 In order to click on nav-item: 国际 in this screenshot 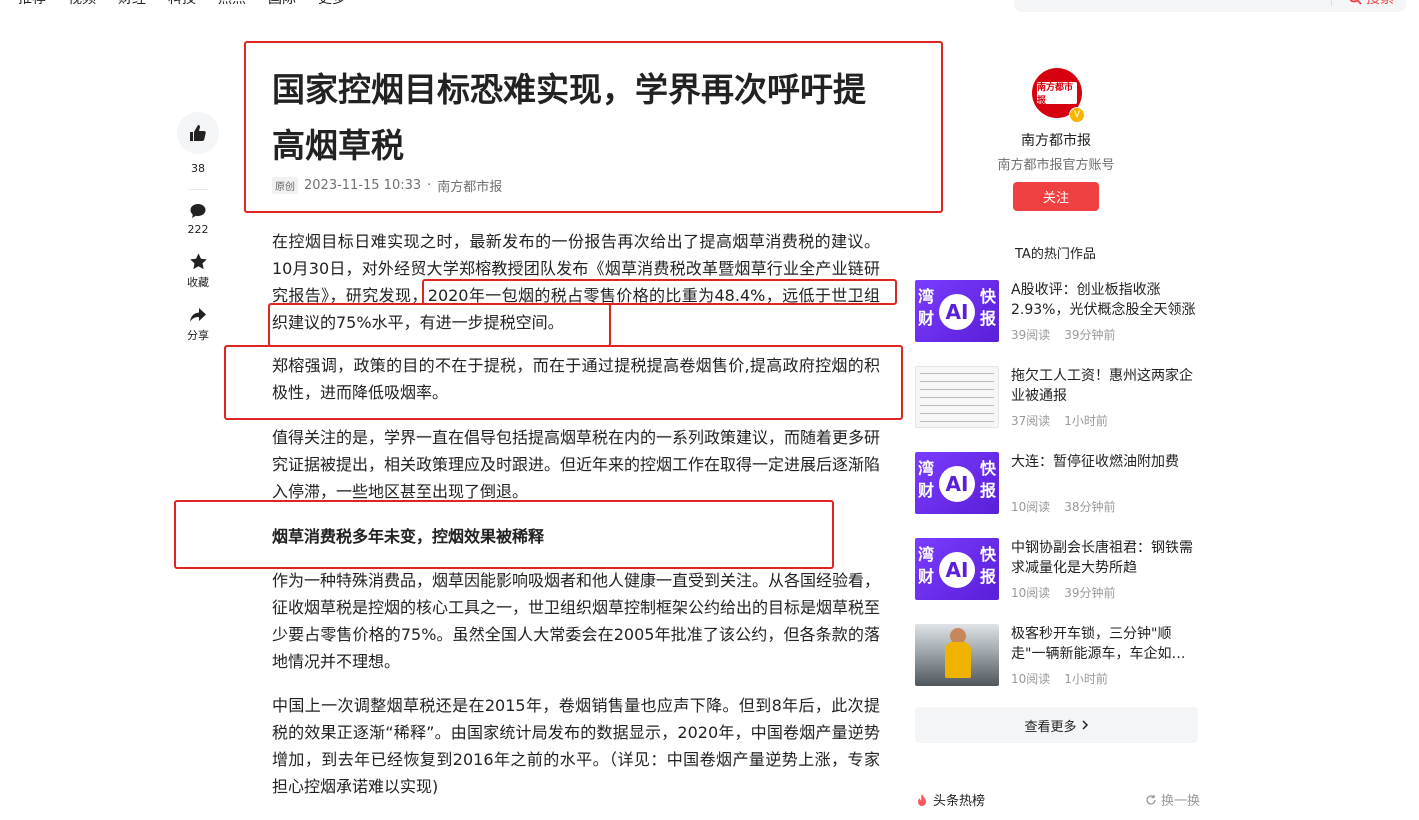, I will do `click(282, 4)`.